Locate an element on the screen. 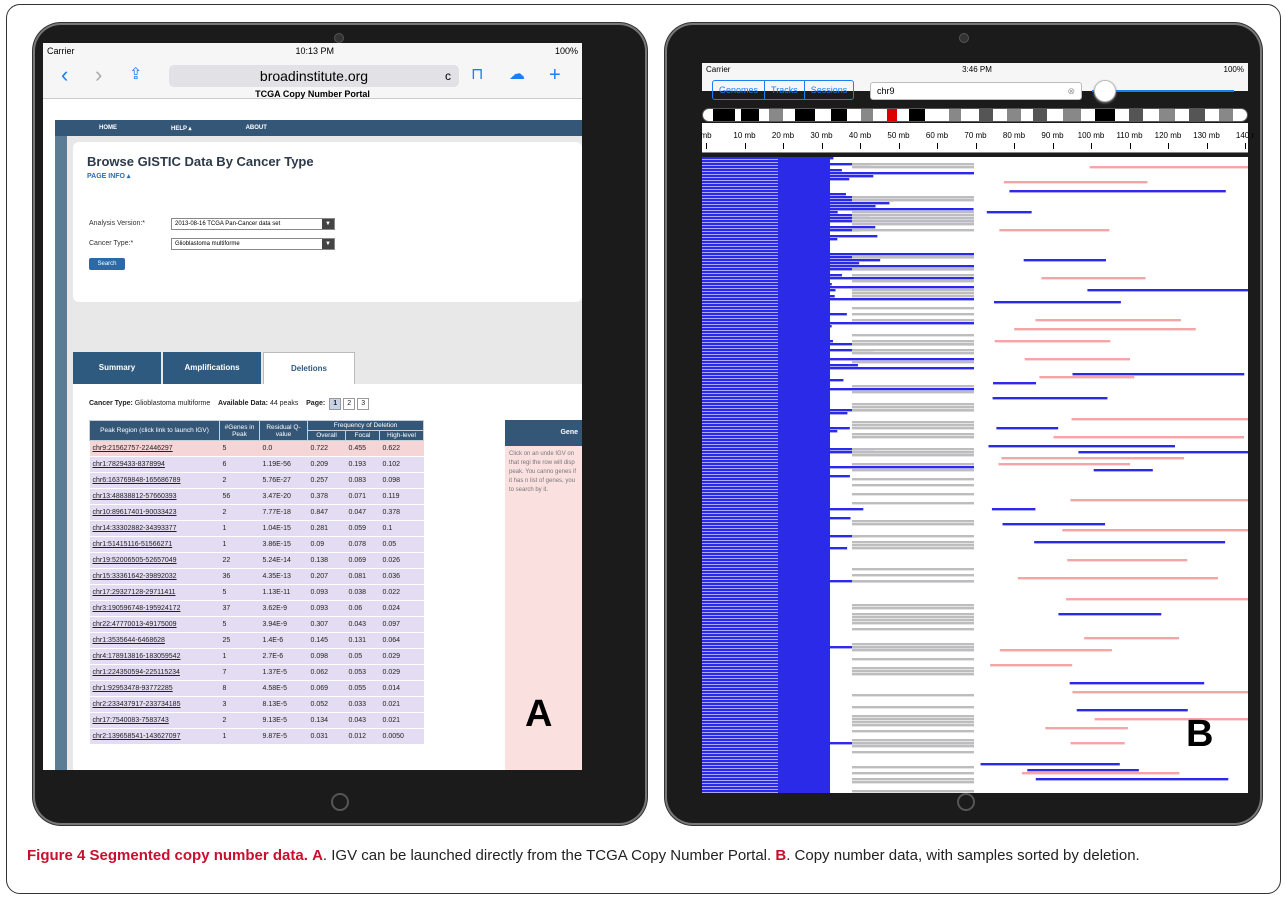 Image resolution: width=1285 pixels, height=898 pixels. peak-cell: chr22:47770013-49175009 is located at coordinates (154, 624).